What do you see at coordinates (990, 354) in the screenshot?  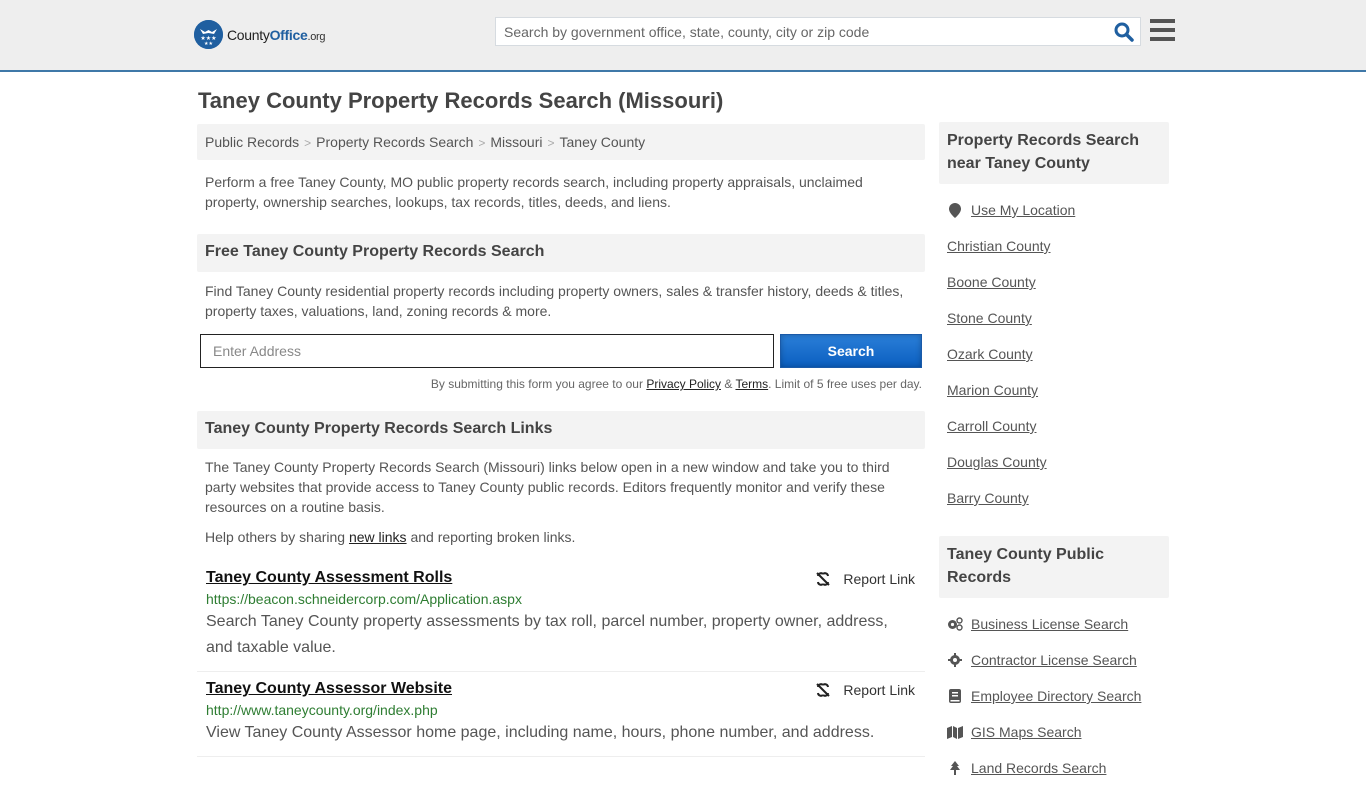 I see `nearby-county-link: Ozark County` at bounding box center [990, 354].